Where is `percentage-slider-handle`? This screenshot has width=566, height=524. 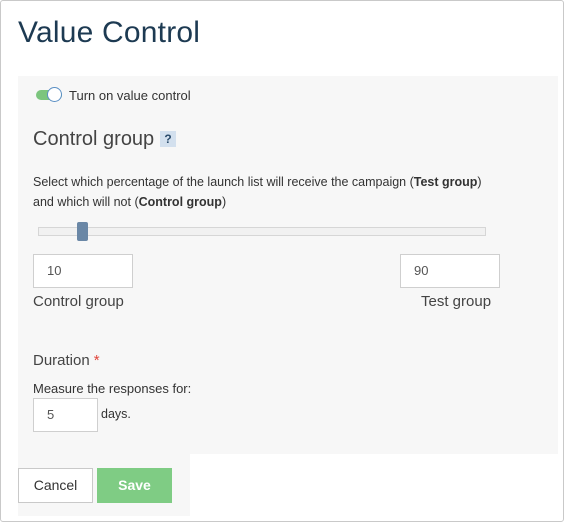
percentage-slider-handle is located at coordinates (83, 231).